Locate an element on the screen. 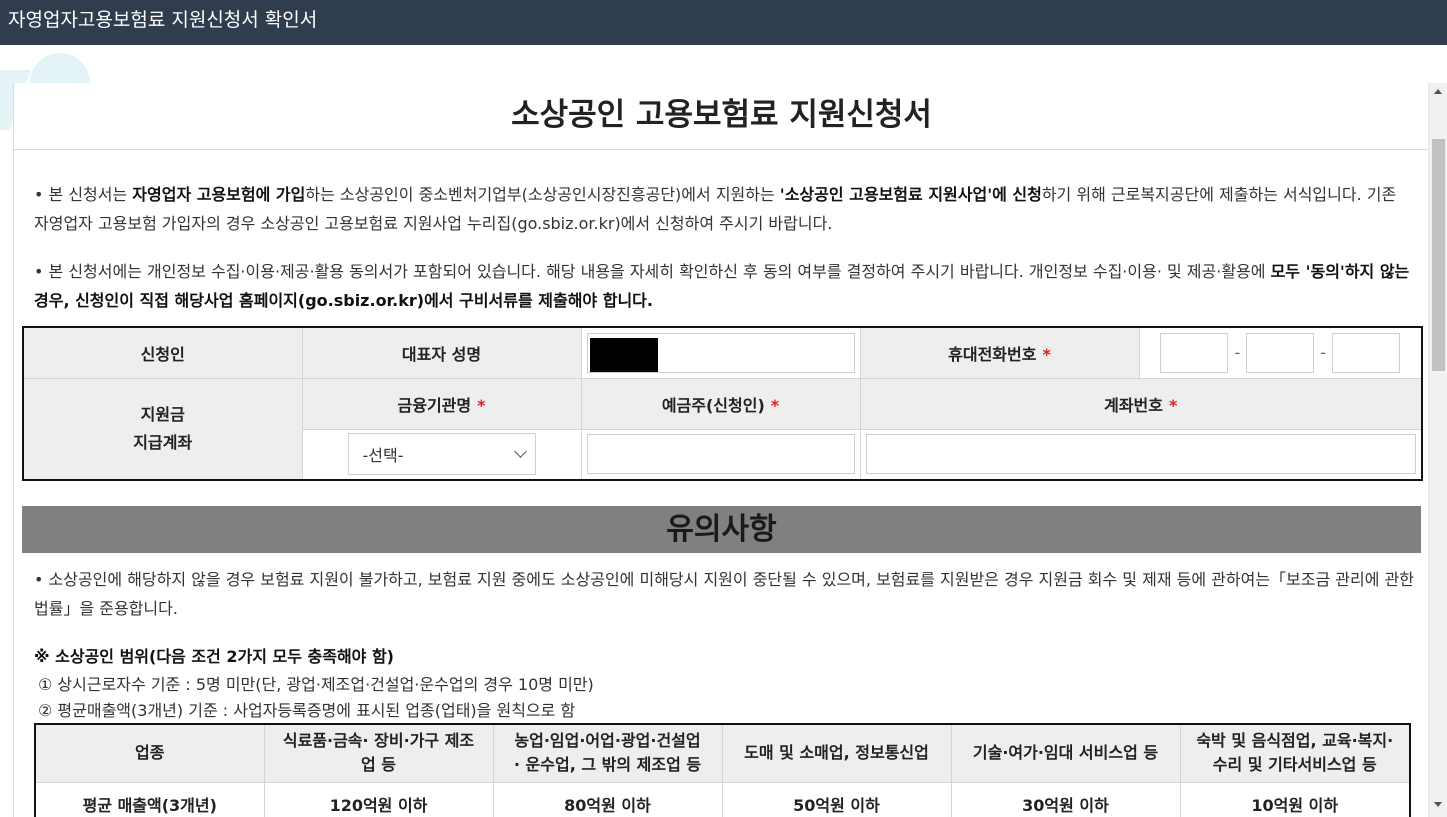 The height and width of the screenshot is (817, 1447). rep-name-field is located at coordinates (720, 352).